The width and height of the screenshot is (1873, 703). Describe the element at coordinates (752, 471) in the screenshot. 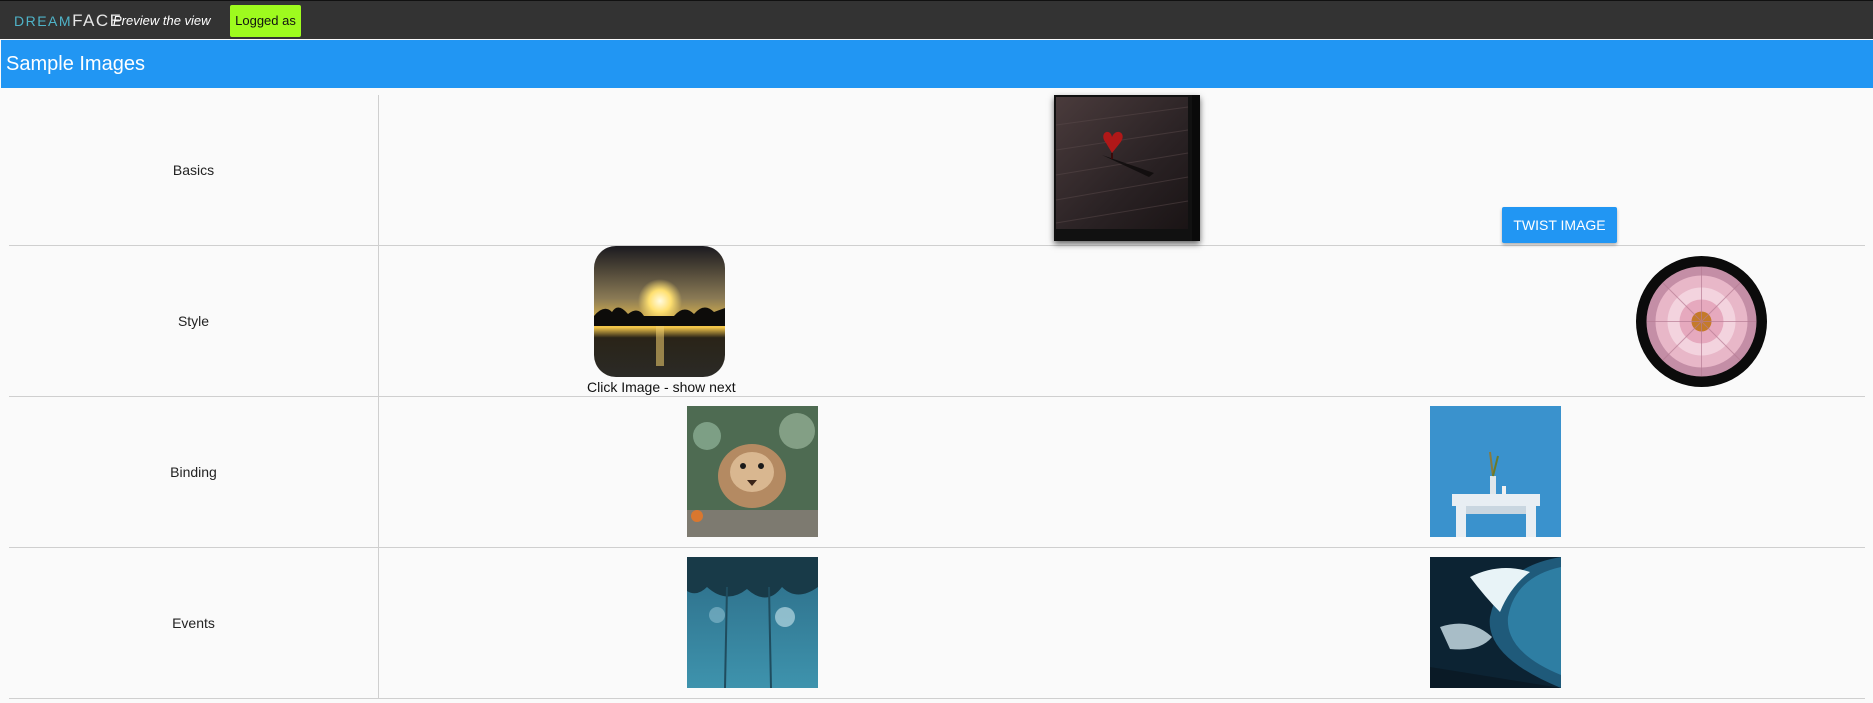

I see `cougar-cub-image` at that location.